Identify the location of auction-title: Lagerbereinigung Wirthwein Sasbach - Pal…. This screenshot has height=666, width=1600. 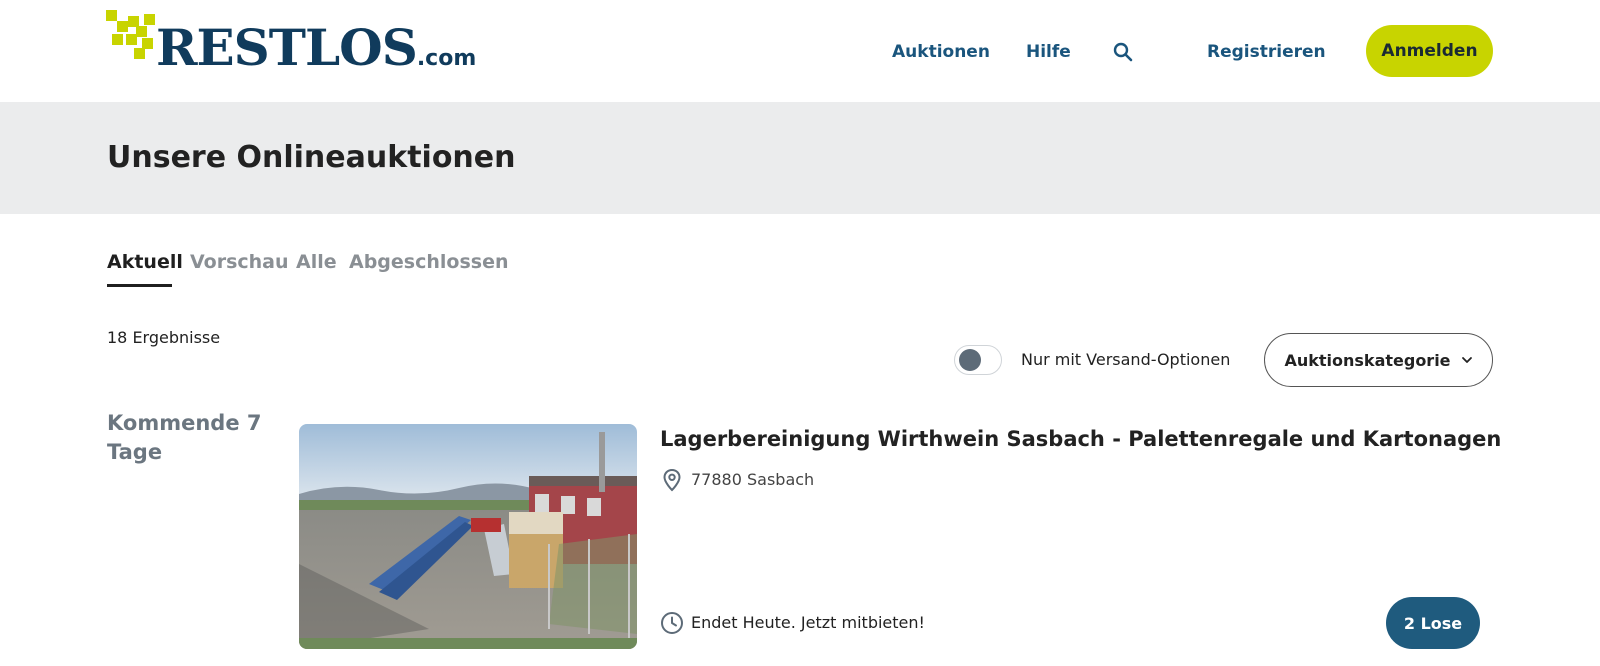
(1080, 439).